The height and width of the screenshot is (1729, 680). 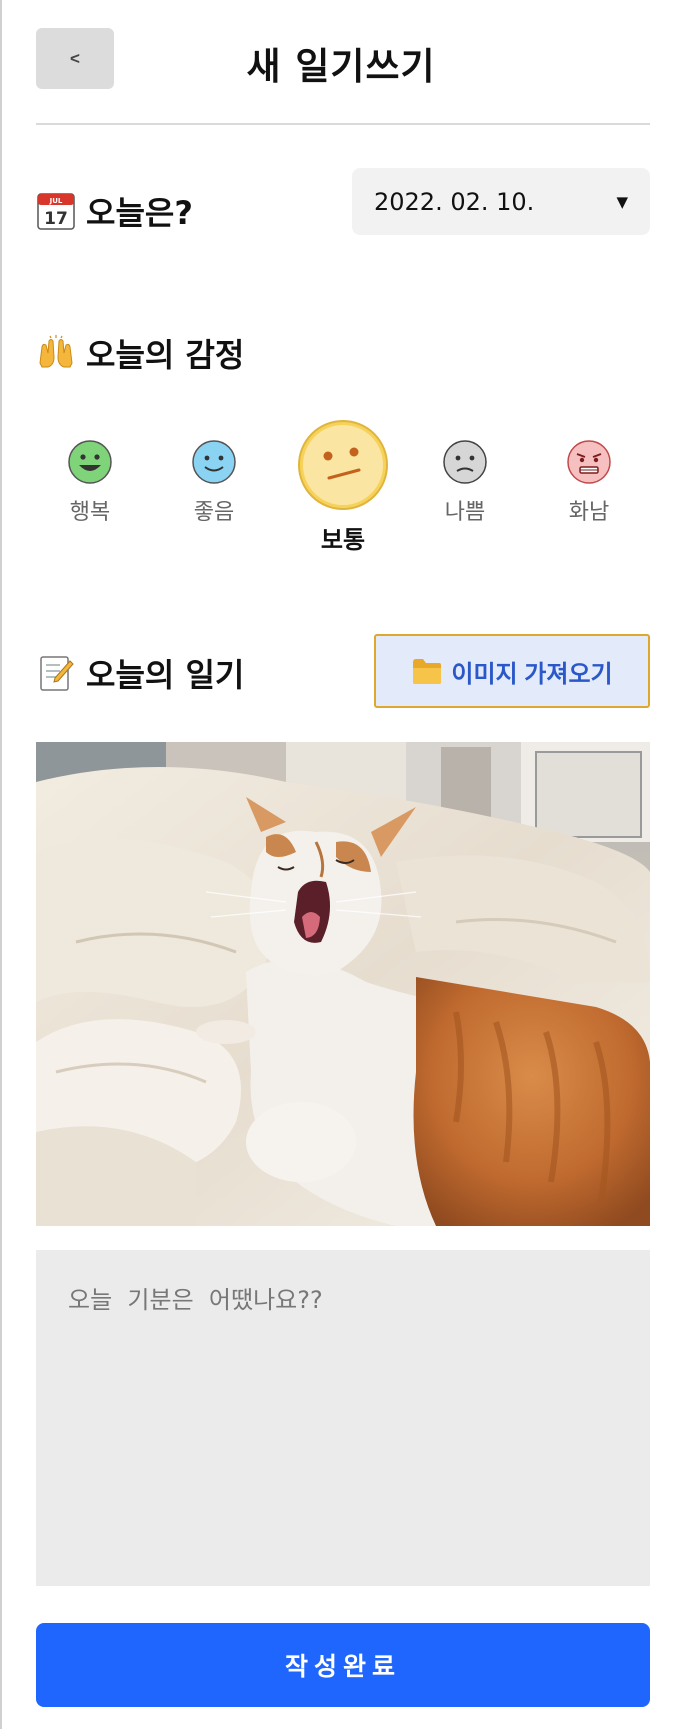 What do you see at coordinates (589, 512) in the screenshot?
I see `emotion-label: 화남` at bounding box center [589, 512].